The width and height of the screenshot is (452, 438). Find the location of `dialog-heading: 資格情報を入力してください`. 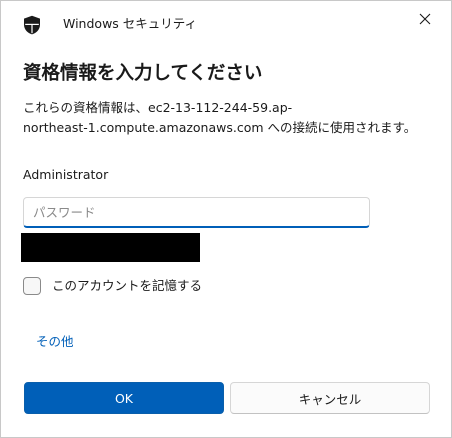

dialog-heading: 資格情報を入力してください is located at coordinates (143, 73).